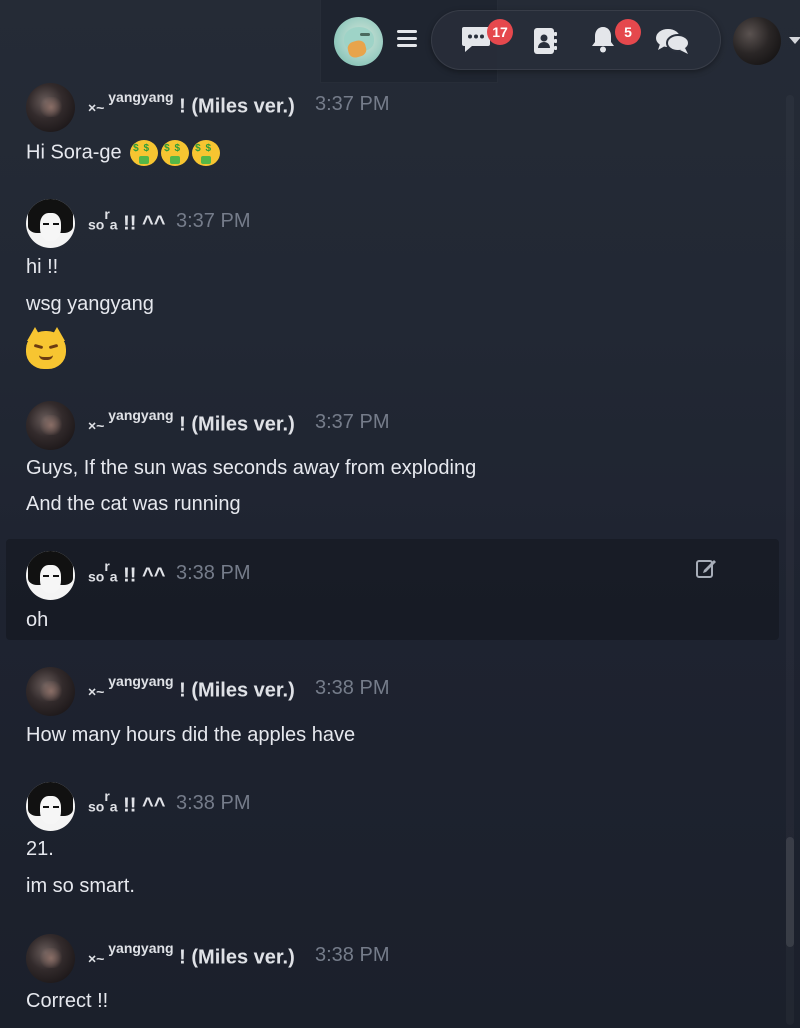 The width and height of the screenshot is (800, 1028). I want to click on message-text: How many hours did the apples have, so click(191, 735).